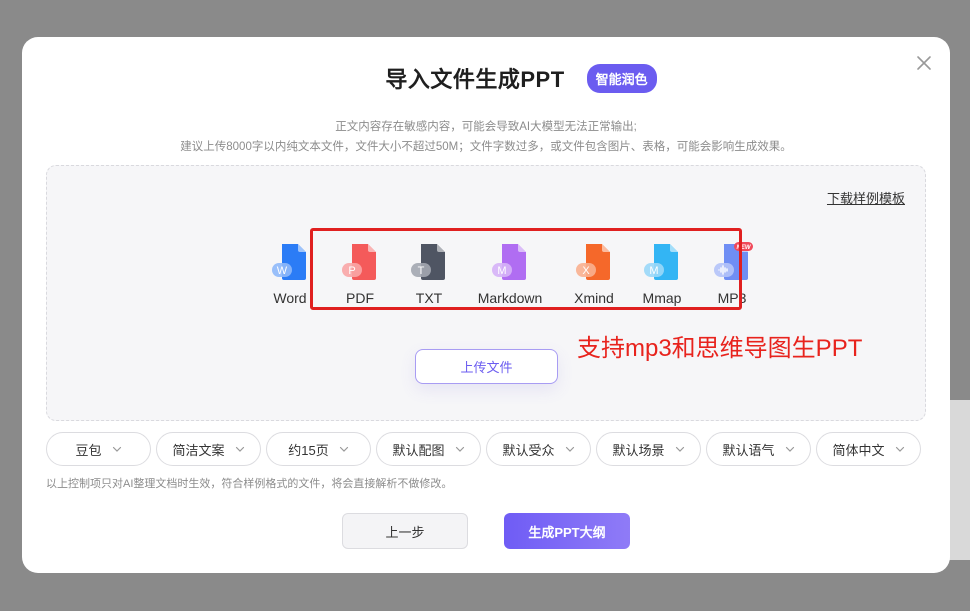 The image size is (970, 611). Describe the element at coordinates (289, 262) in the screenshot. I see `word-file-icon: W` at that location.